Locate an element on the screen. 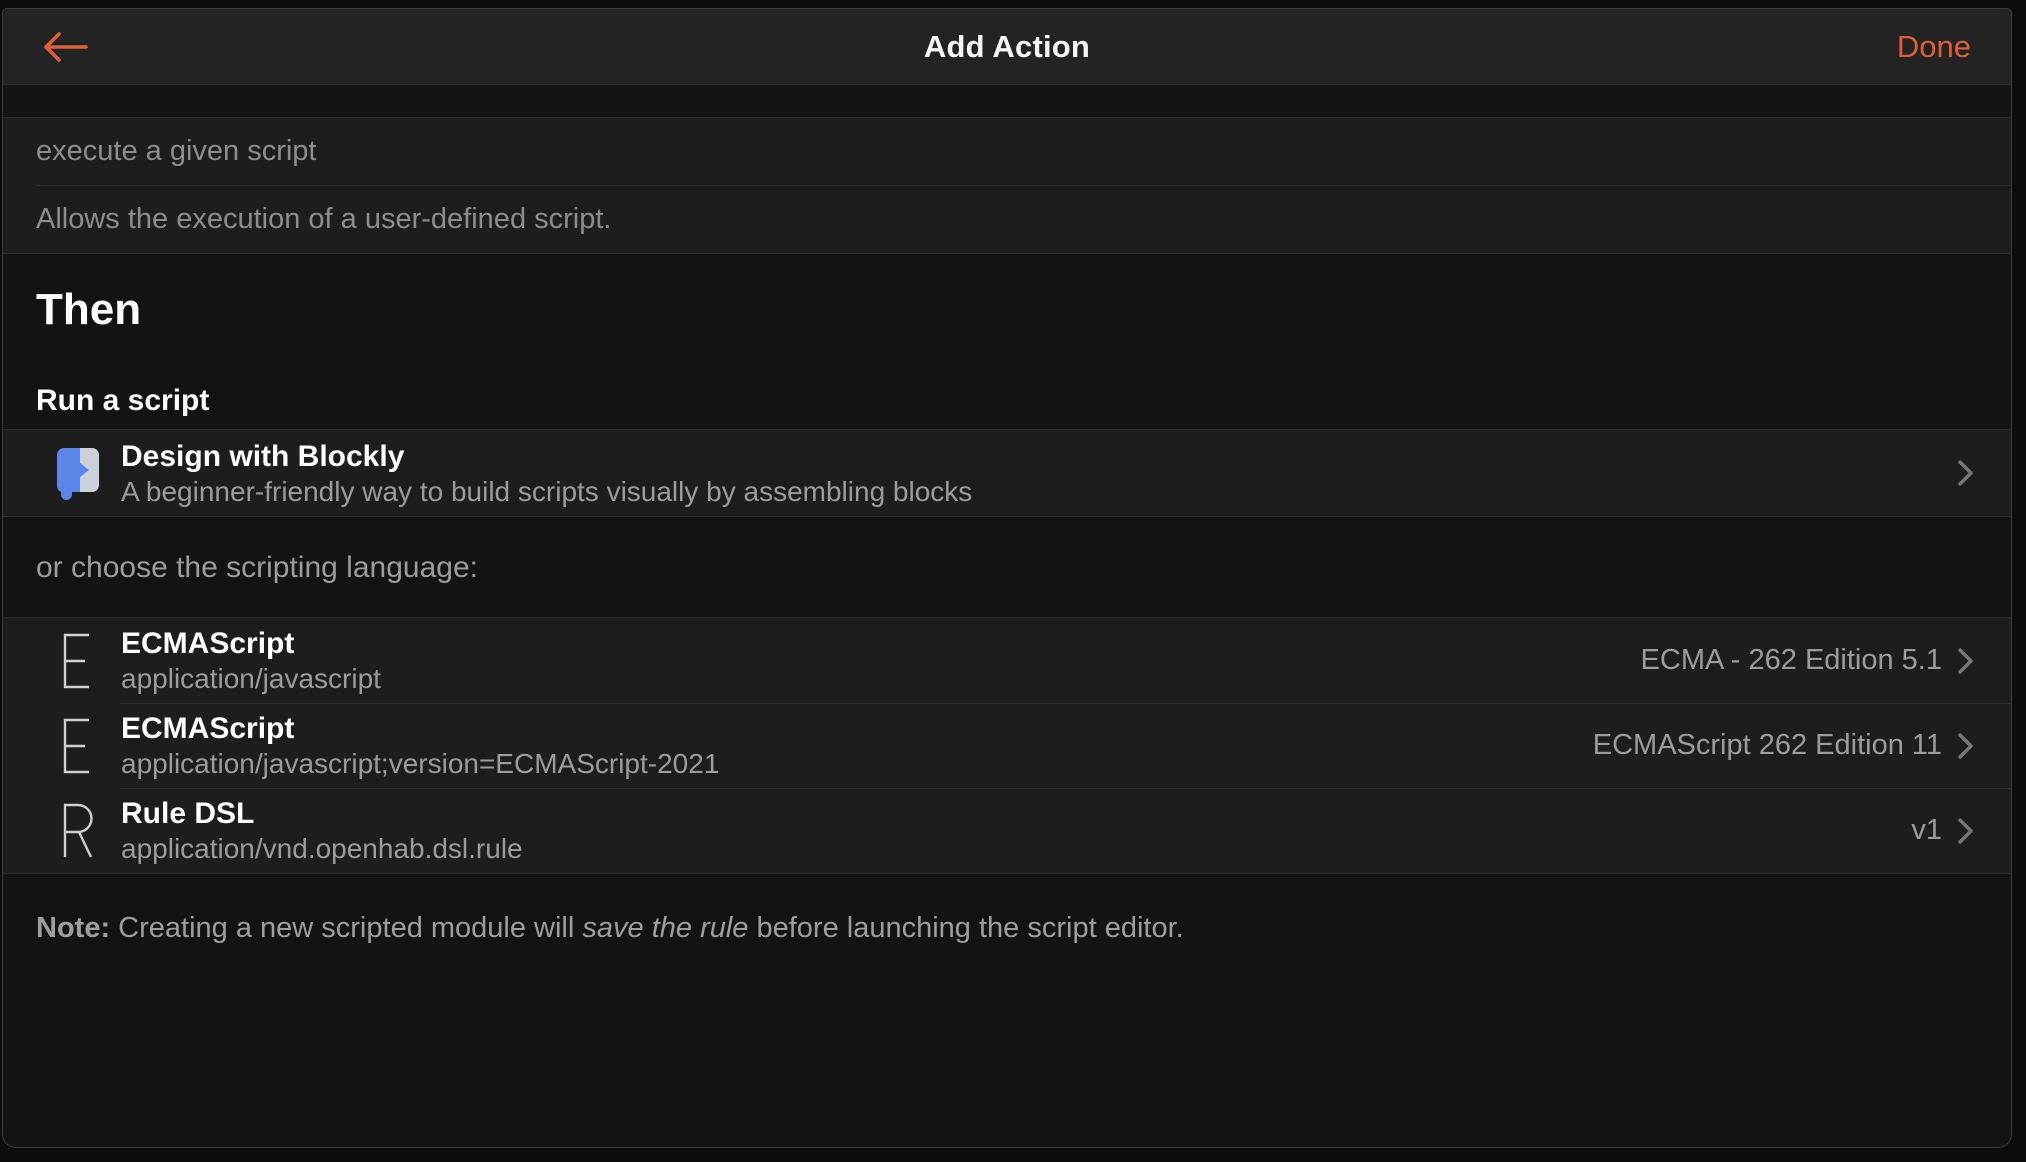 The image size is (2026, 1162). then-section: Then Run a script is located at coordinates (1007, 341).